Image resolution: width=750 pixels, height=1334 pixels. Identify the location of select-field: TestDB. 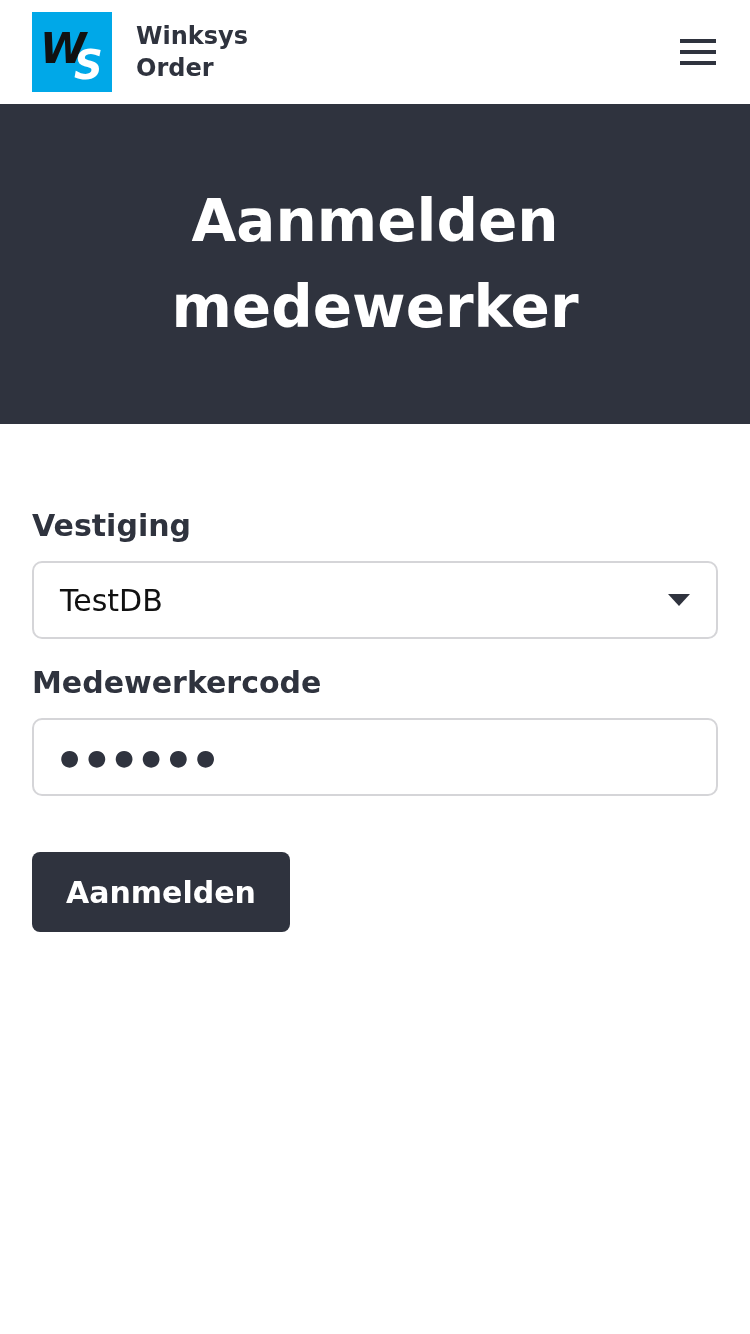
(375, 600).